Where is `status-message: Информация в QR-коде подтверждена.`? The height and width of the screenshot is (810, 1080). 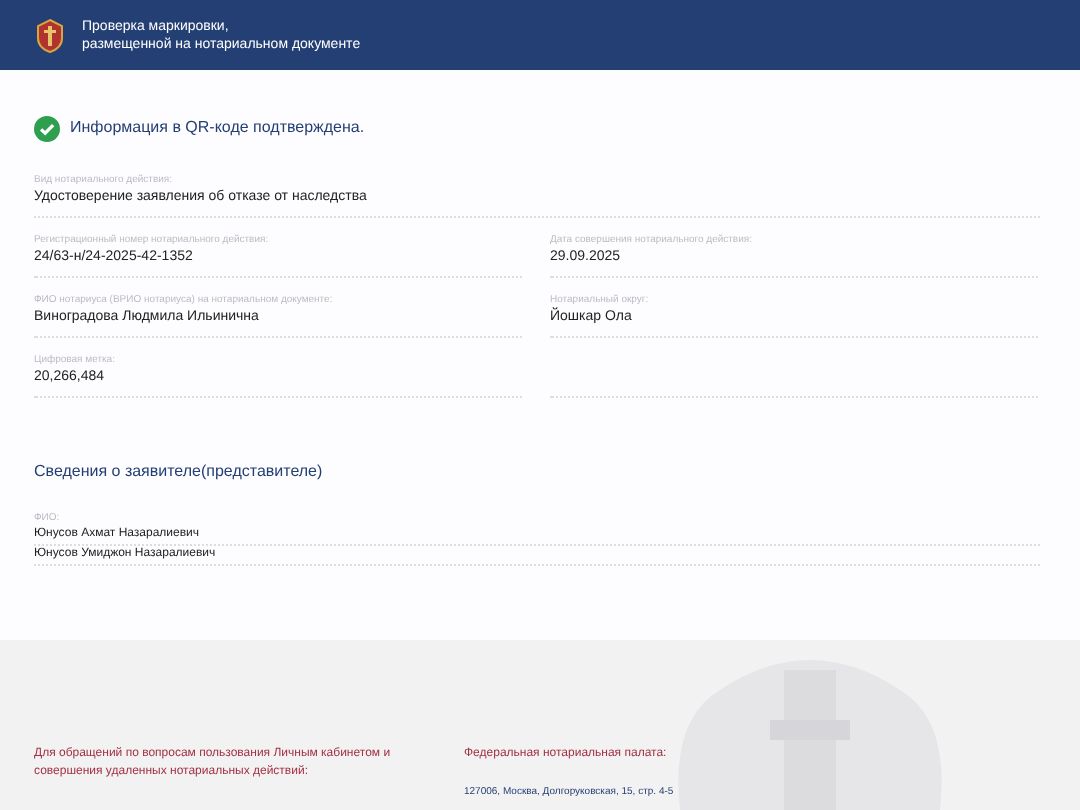 status-message: Информация в QR-коде подтверждена. is located at coordinates (217, 128).